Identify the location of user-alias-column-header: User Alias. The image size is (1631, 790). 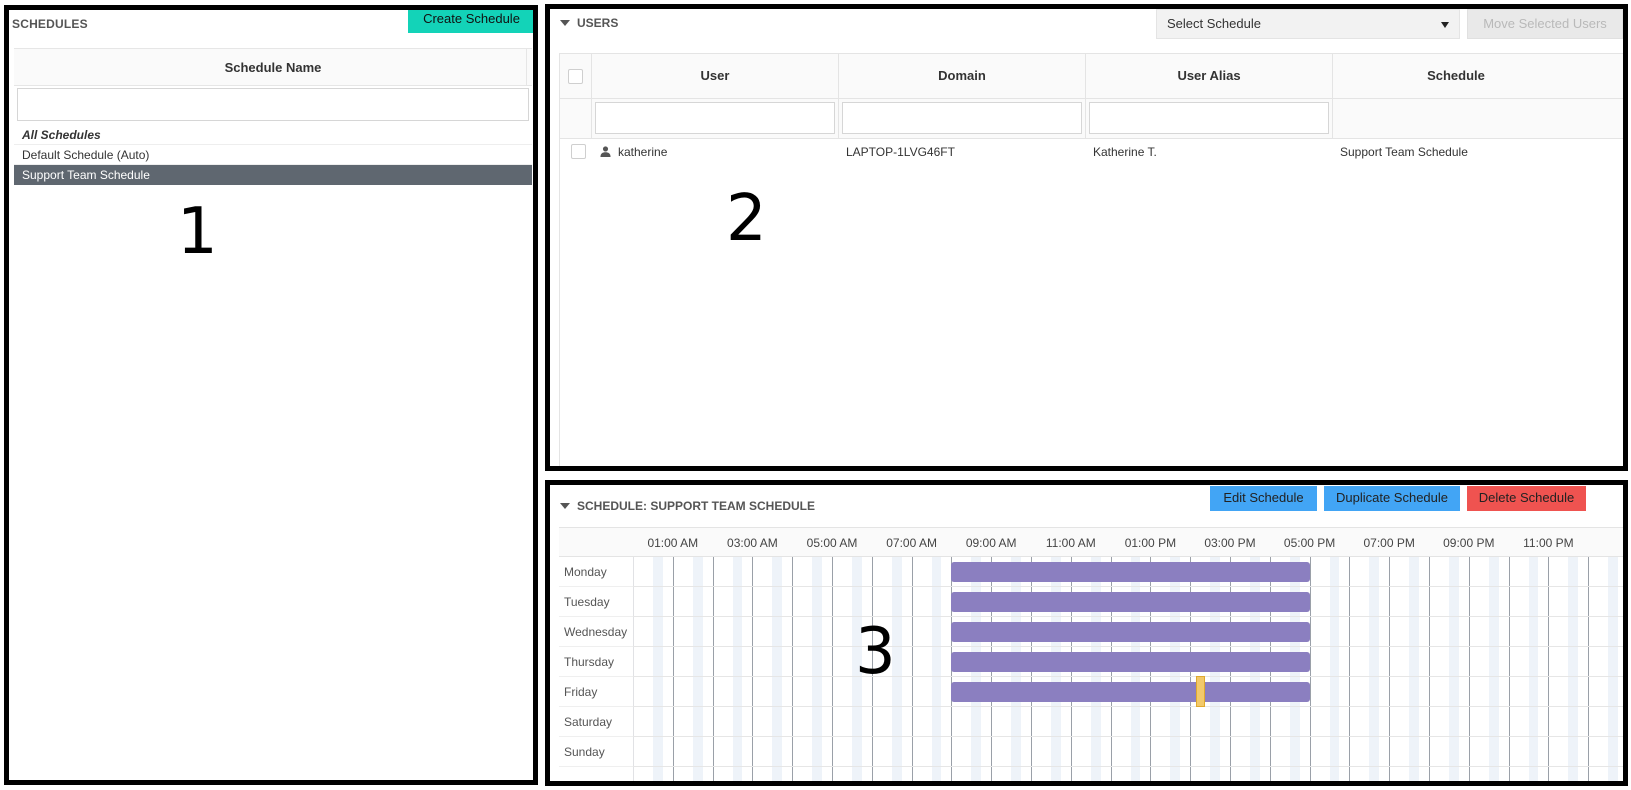
(1208, 76).